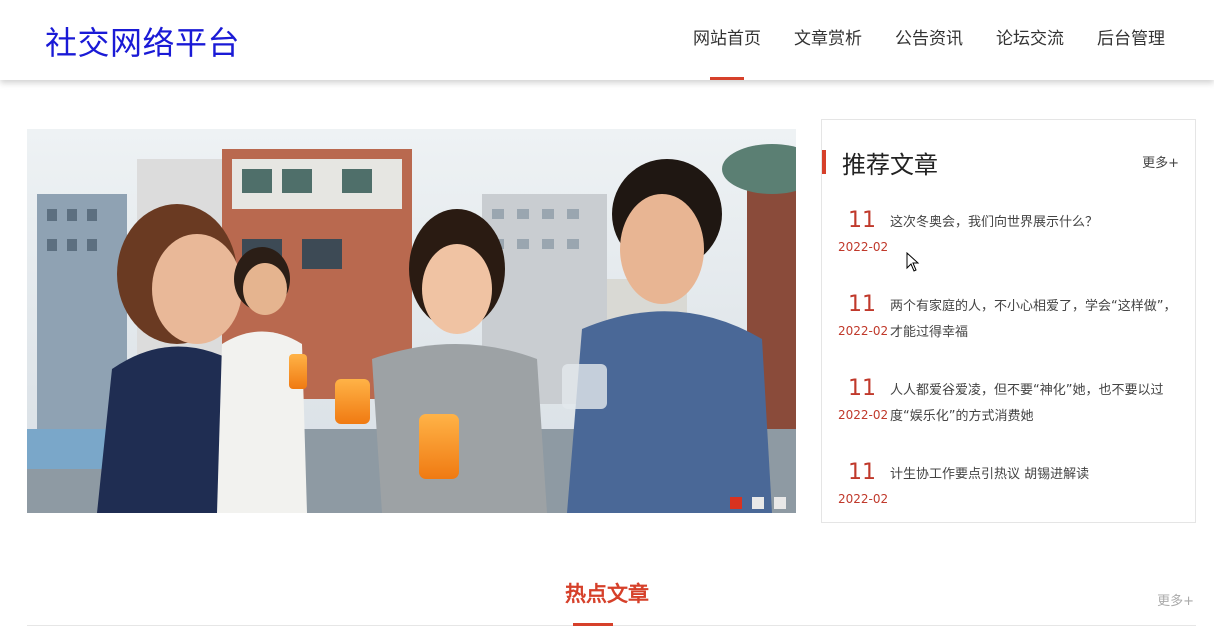  Describe the element at coordinates (1131, 40) in the screenshot. I see `nav-item-admin: 后台管理` at that location.